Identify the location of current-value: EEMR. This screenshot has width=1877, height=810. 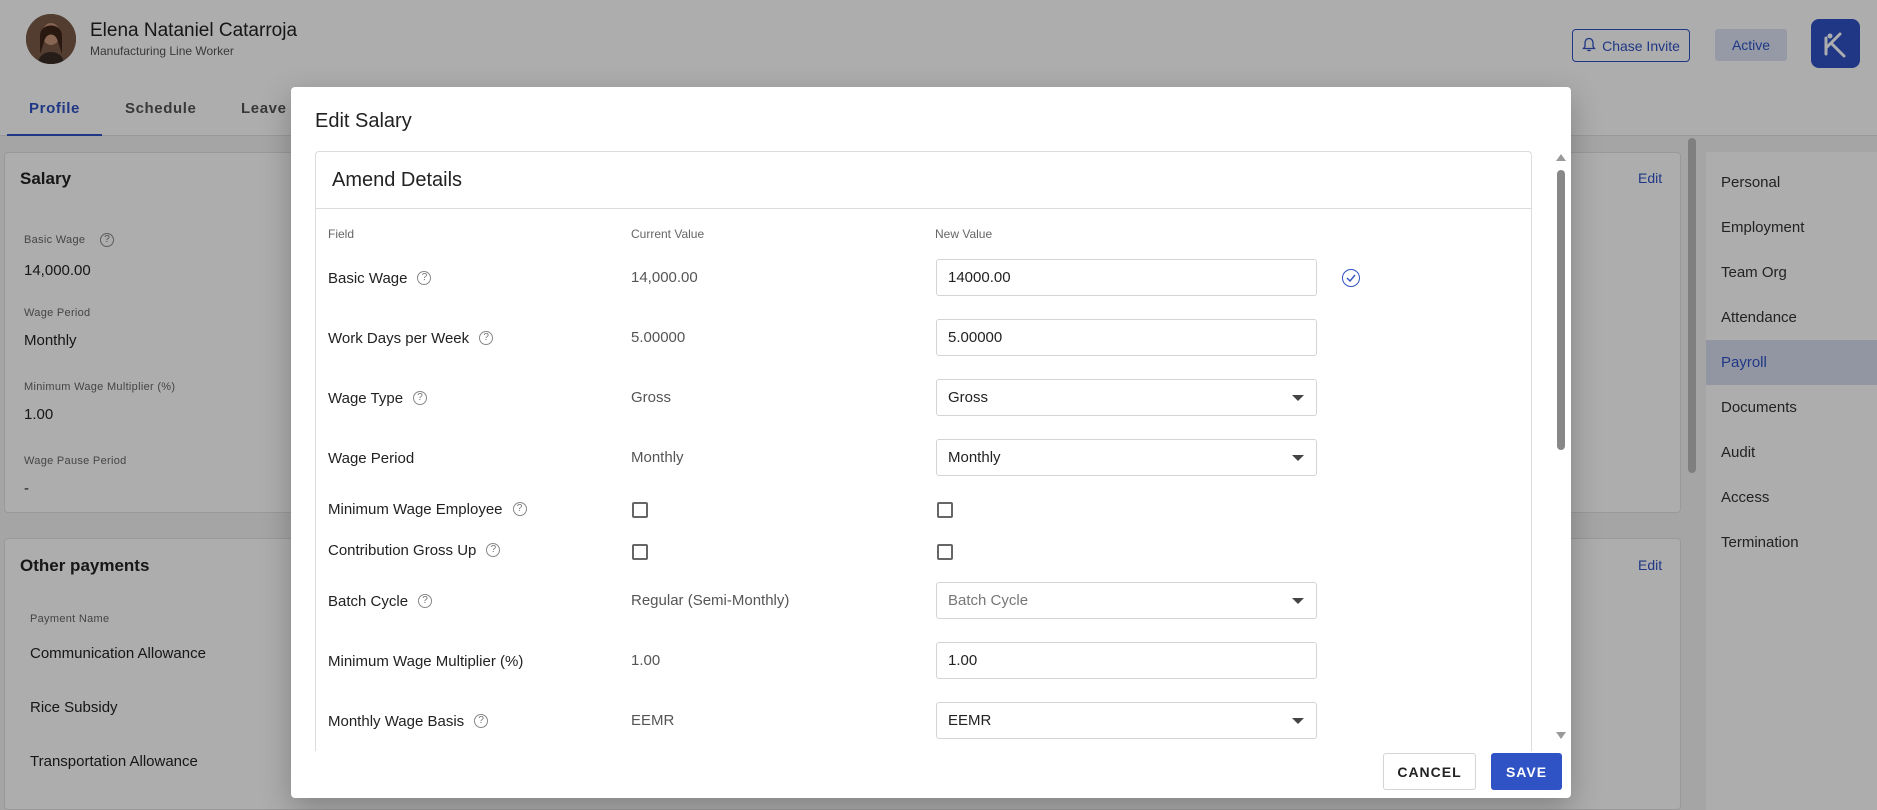
(653, 720).